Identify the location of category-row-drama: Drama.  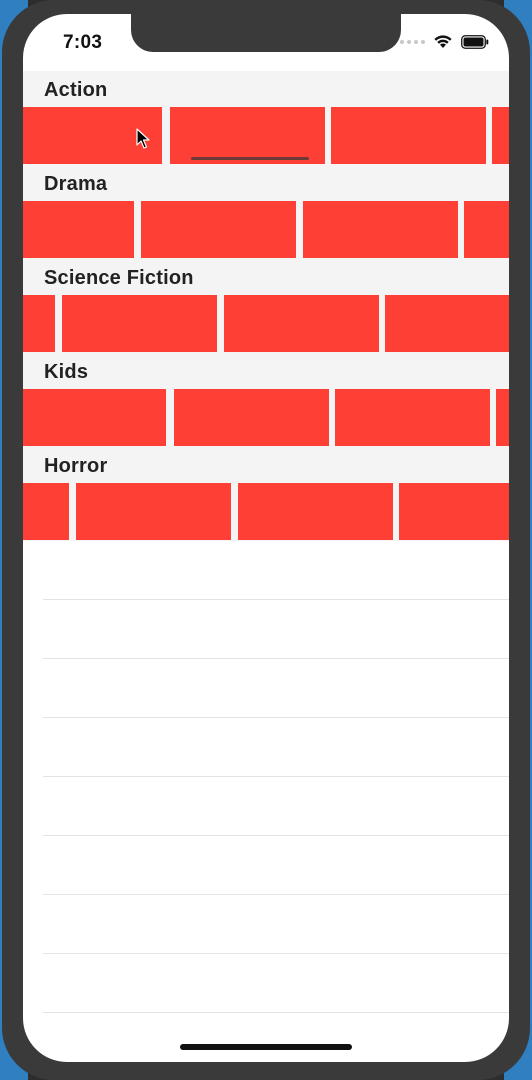
(266, 212).